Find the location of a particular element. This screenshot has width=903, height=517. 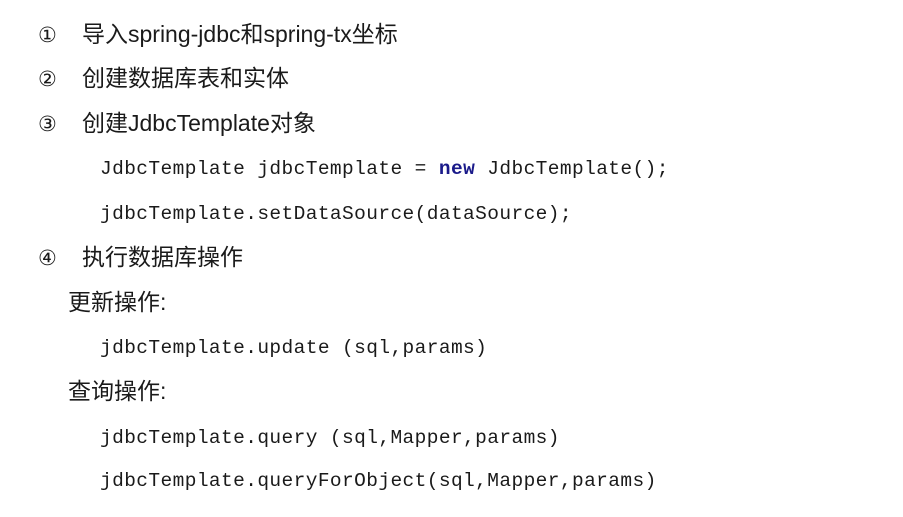

step-1-text: 导入spring-jdbc和spring-tx坐标 is located at coordinates (240, 34).